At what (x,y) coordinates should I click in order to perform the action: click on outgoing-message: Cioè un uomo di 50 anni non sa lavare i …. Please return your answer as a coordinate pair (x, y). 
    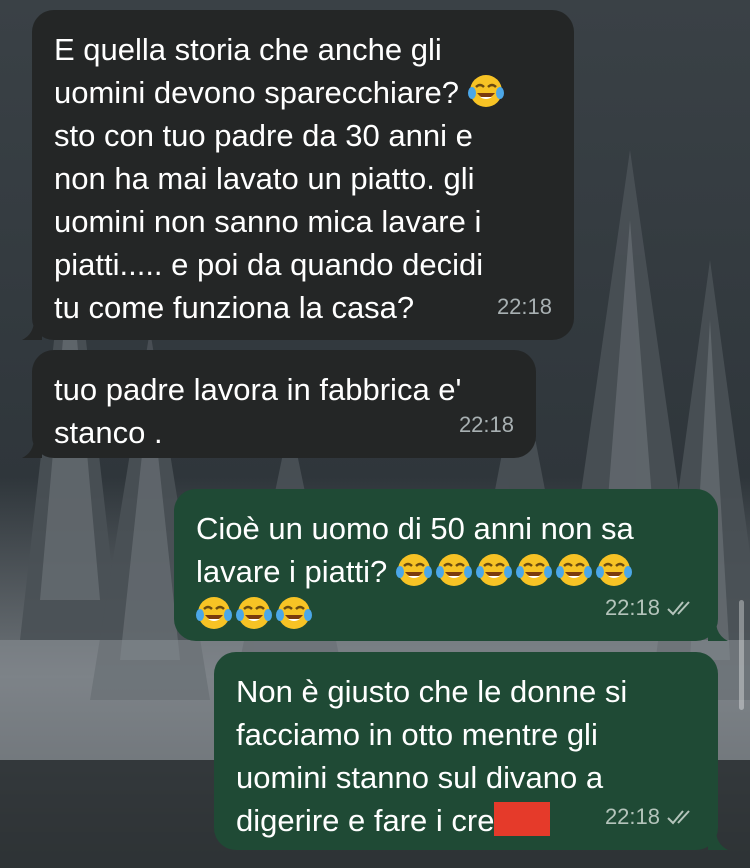
    Looking at the image, I should click on (451, 565).